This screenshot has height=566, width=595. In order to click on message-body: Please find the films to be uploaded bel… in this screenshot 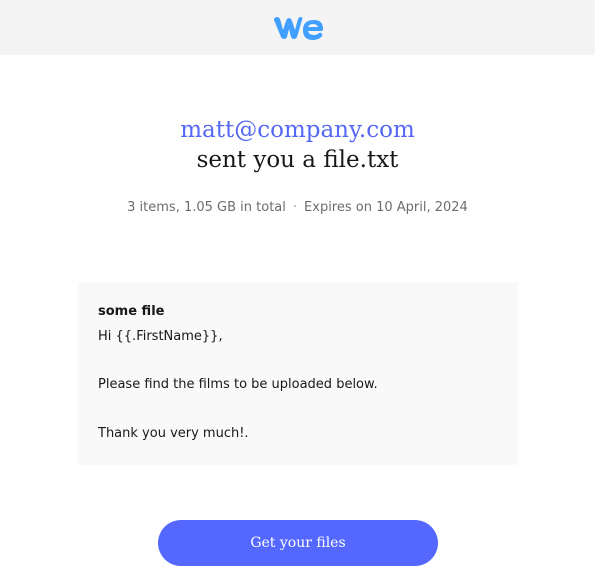, I will do `click(238, 384)`.